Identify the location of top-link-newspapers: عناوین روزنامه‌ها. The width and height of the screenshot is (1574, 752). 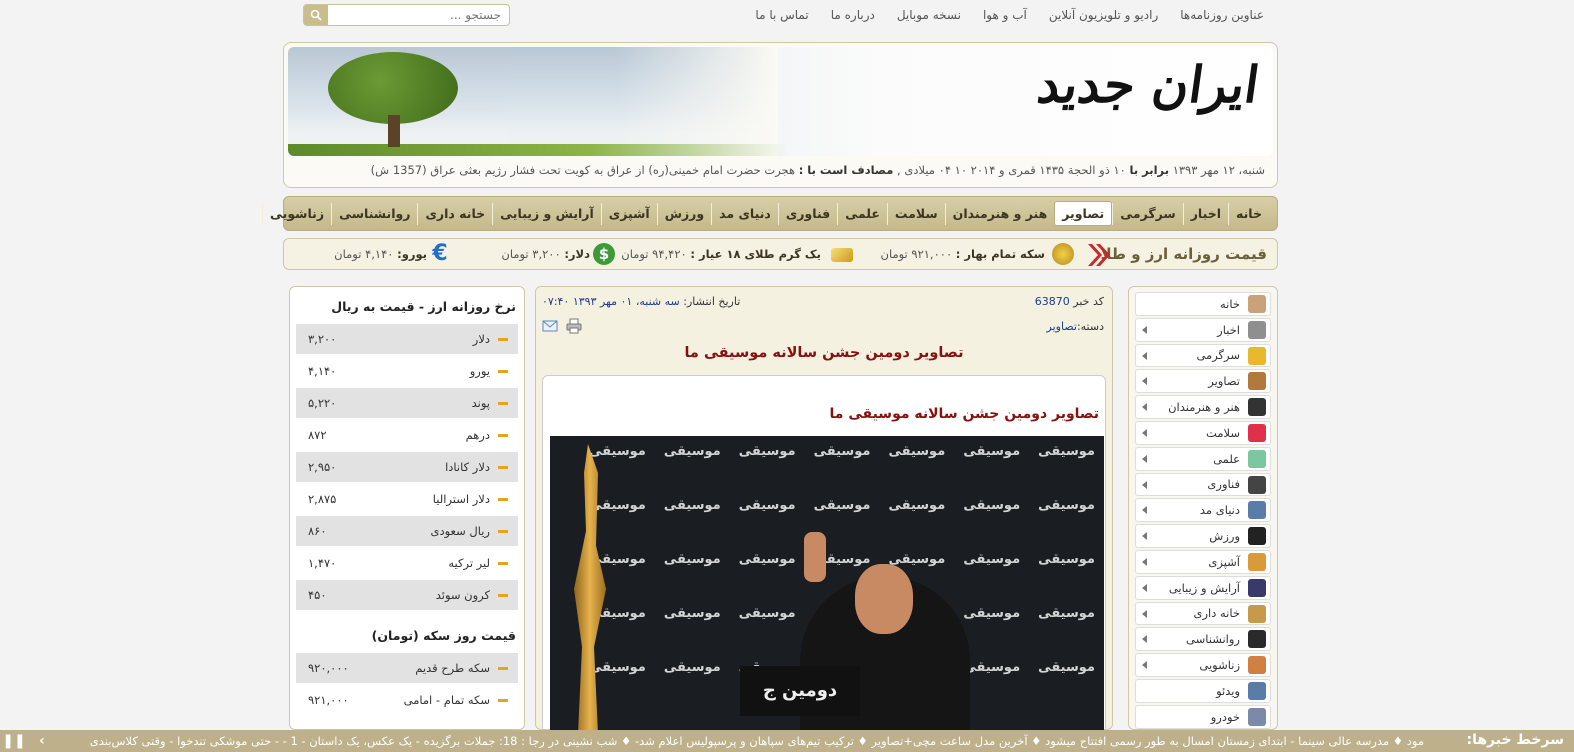
(1222, 15).